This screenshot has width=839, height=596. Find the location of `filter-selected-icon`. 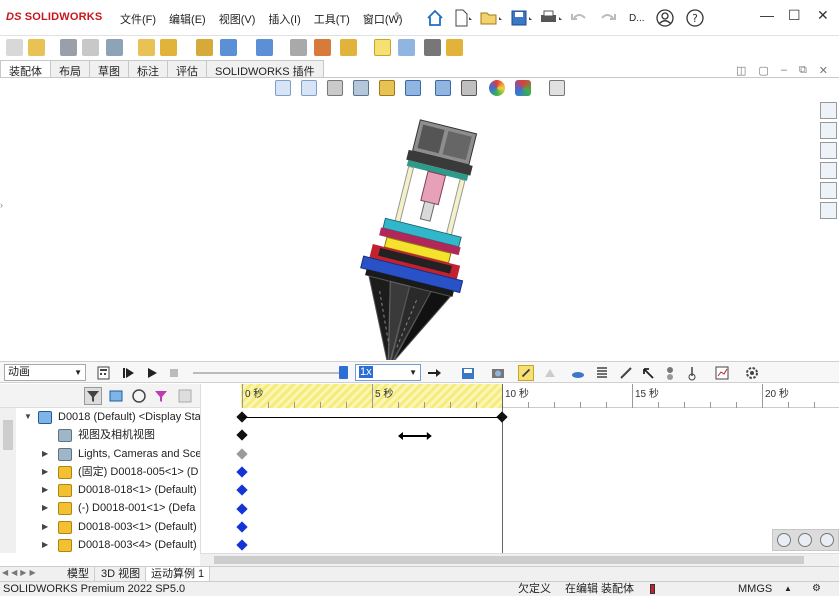

filter-selected-icon is located at coordinates (139, 396).